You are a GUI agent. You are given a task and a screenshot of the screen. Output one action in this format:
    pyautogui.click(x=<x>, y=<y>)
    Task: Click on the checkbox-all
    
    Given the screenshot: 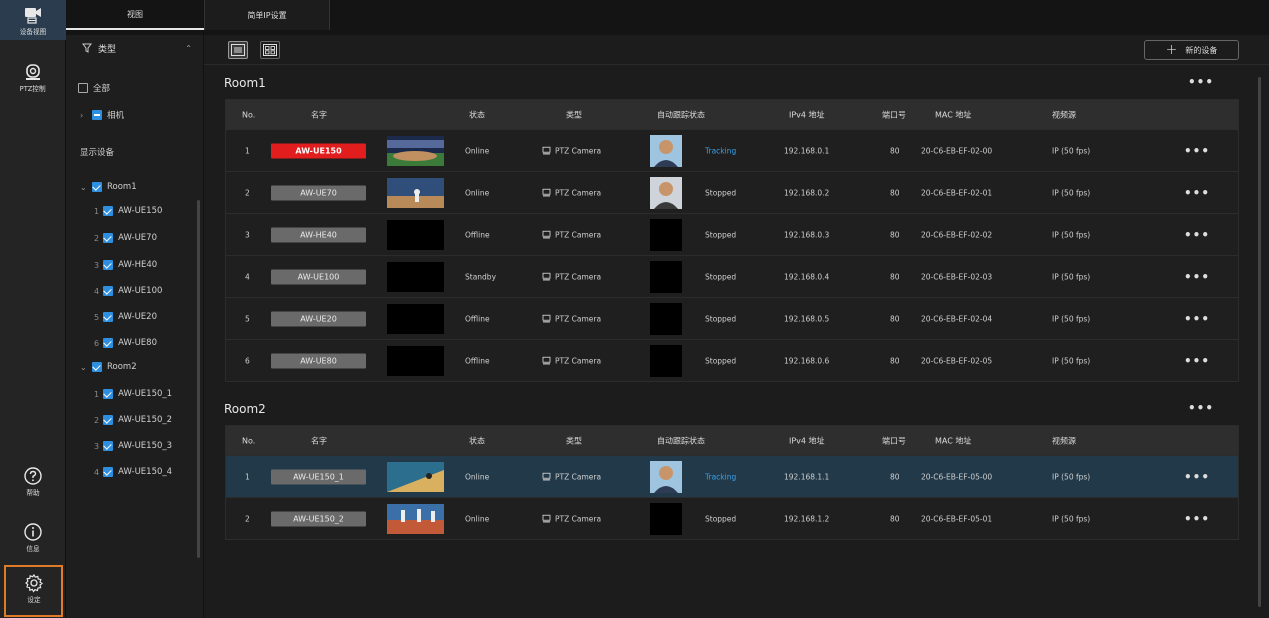 What is the action you would take?
    pyautogui.click(x=83, y=88)
    